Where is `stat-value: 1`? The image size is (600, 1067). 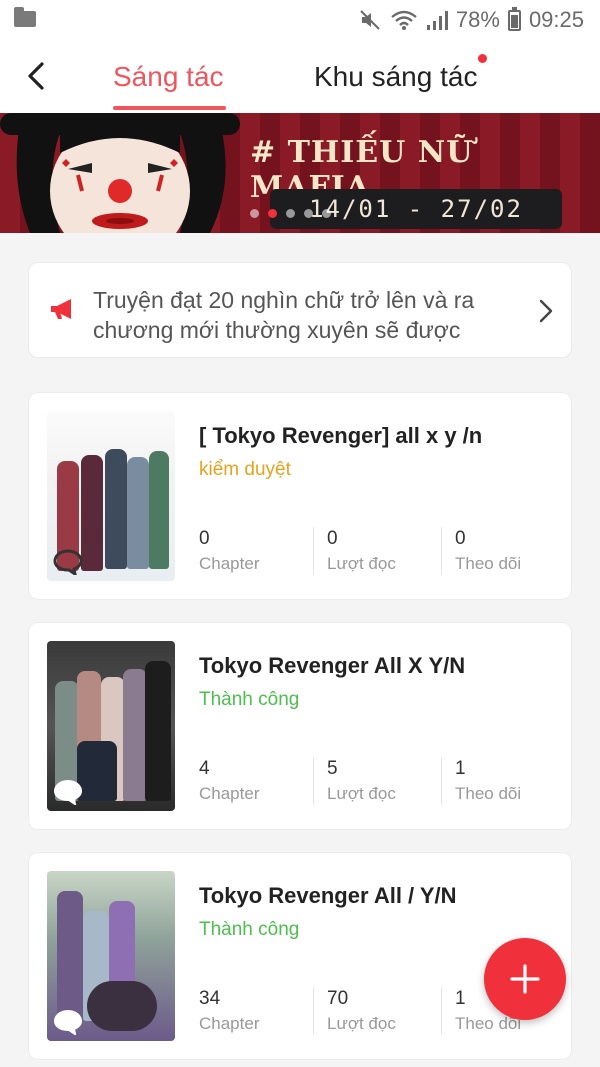 stat-value: 1 is located at coordinates (460, 768).